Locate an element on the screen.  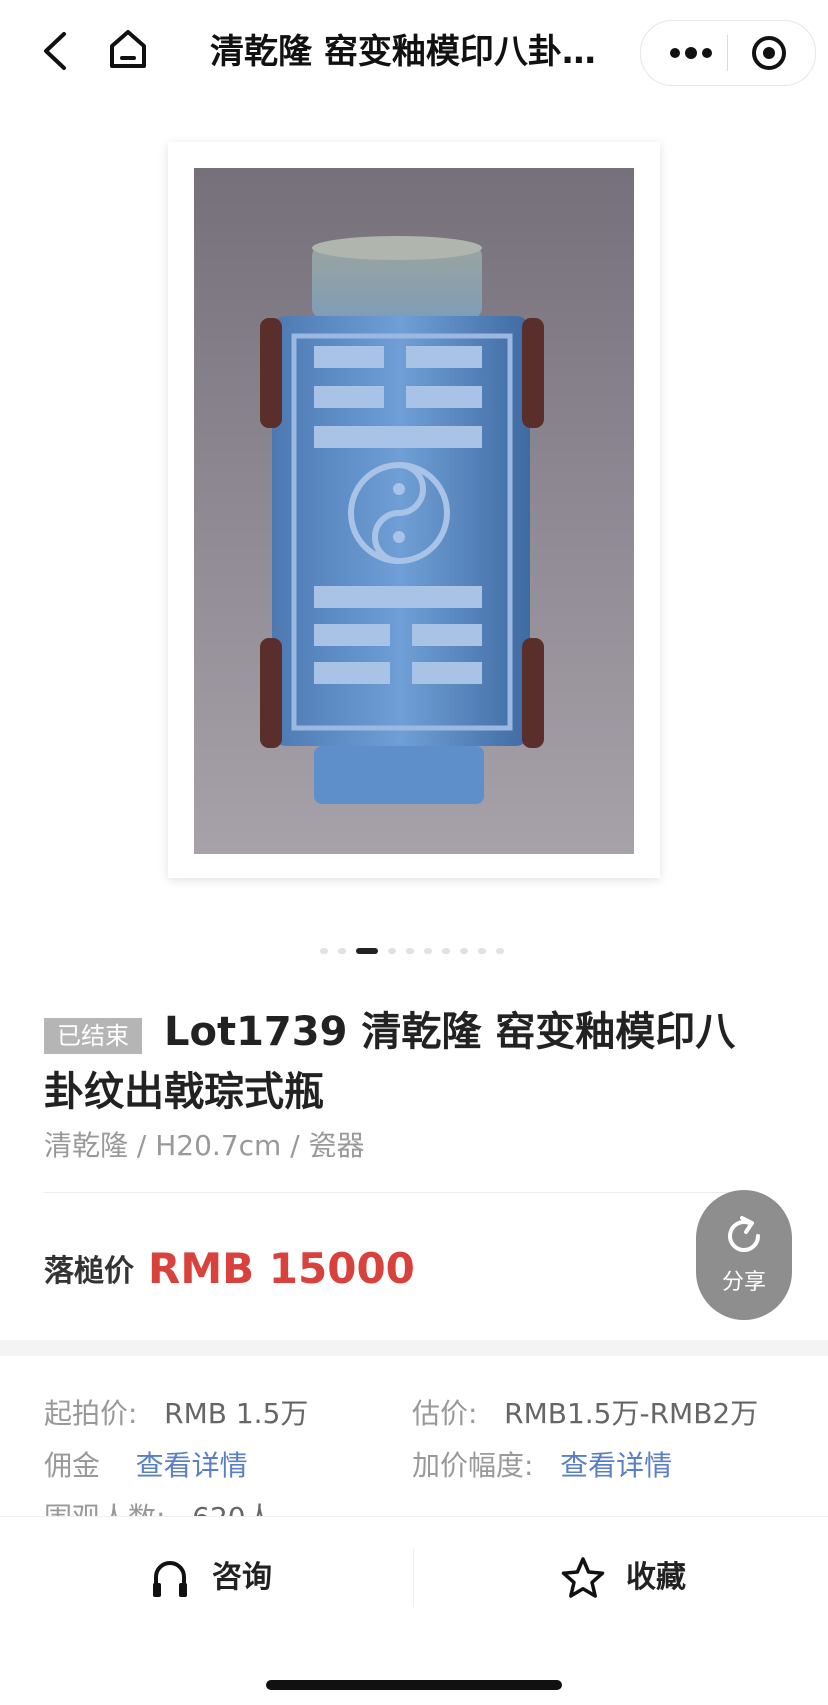
mini-program-capsule is located at coordinates (728, 53).